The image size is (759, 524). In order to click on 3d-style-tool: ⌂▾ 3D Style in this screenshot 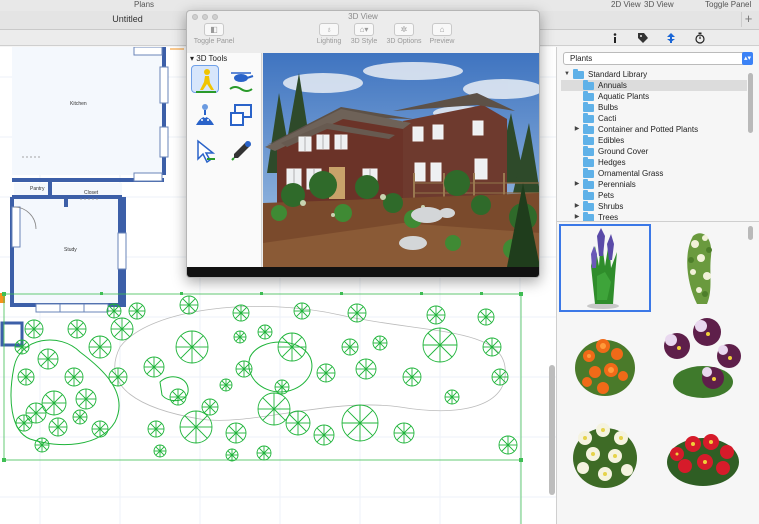, I will do `click(364, 38)`.